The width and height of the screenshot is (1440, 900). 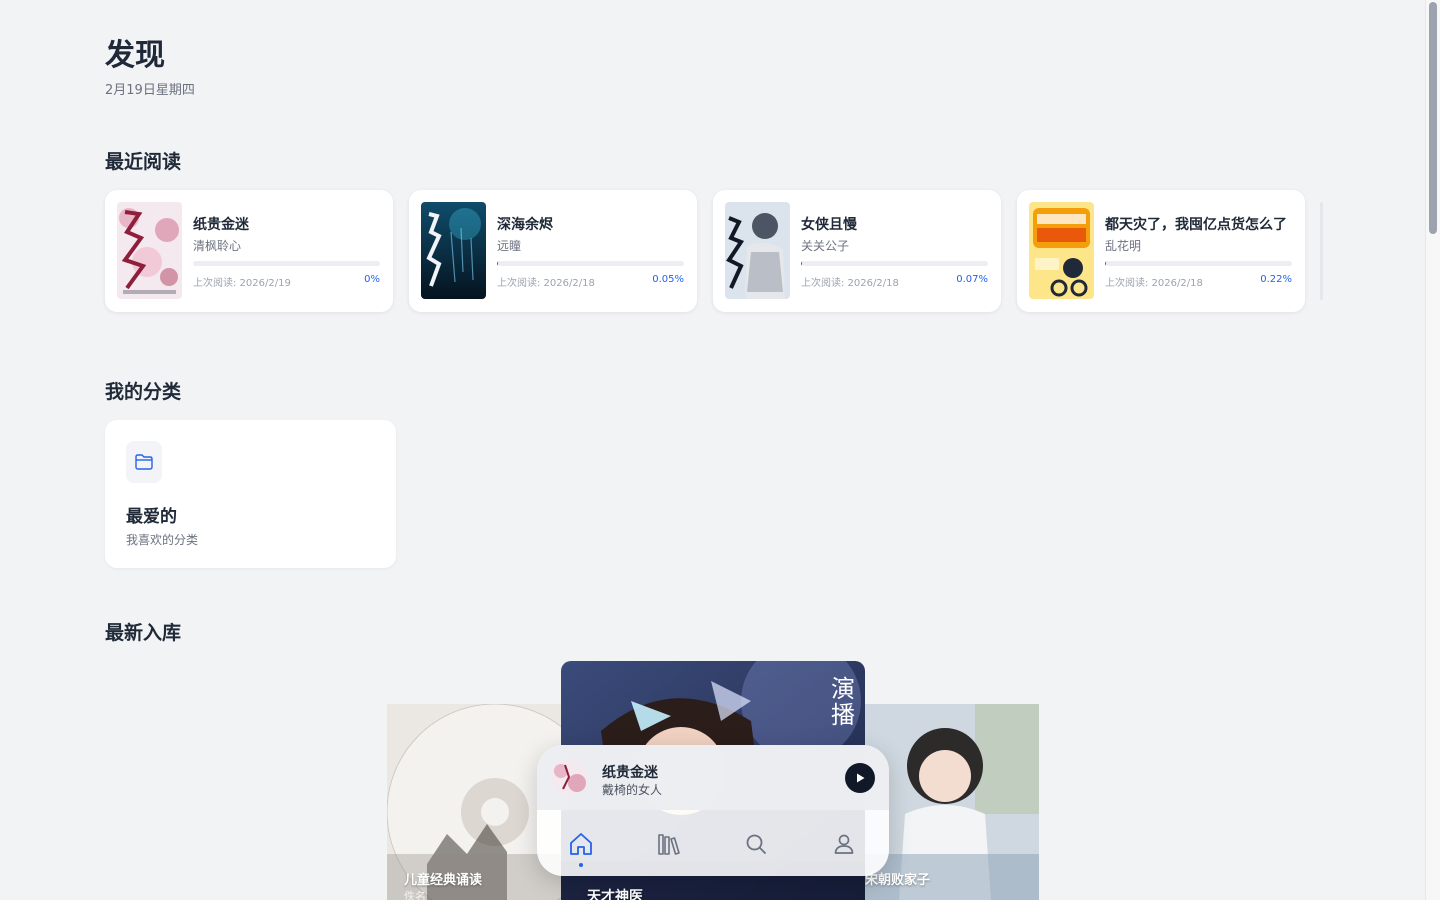 I want to click on play-icon, so click(x=860, y=778).